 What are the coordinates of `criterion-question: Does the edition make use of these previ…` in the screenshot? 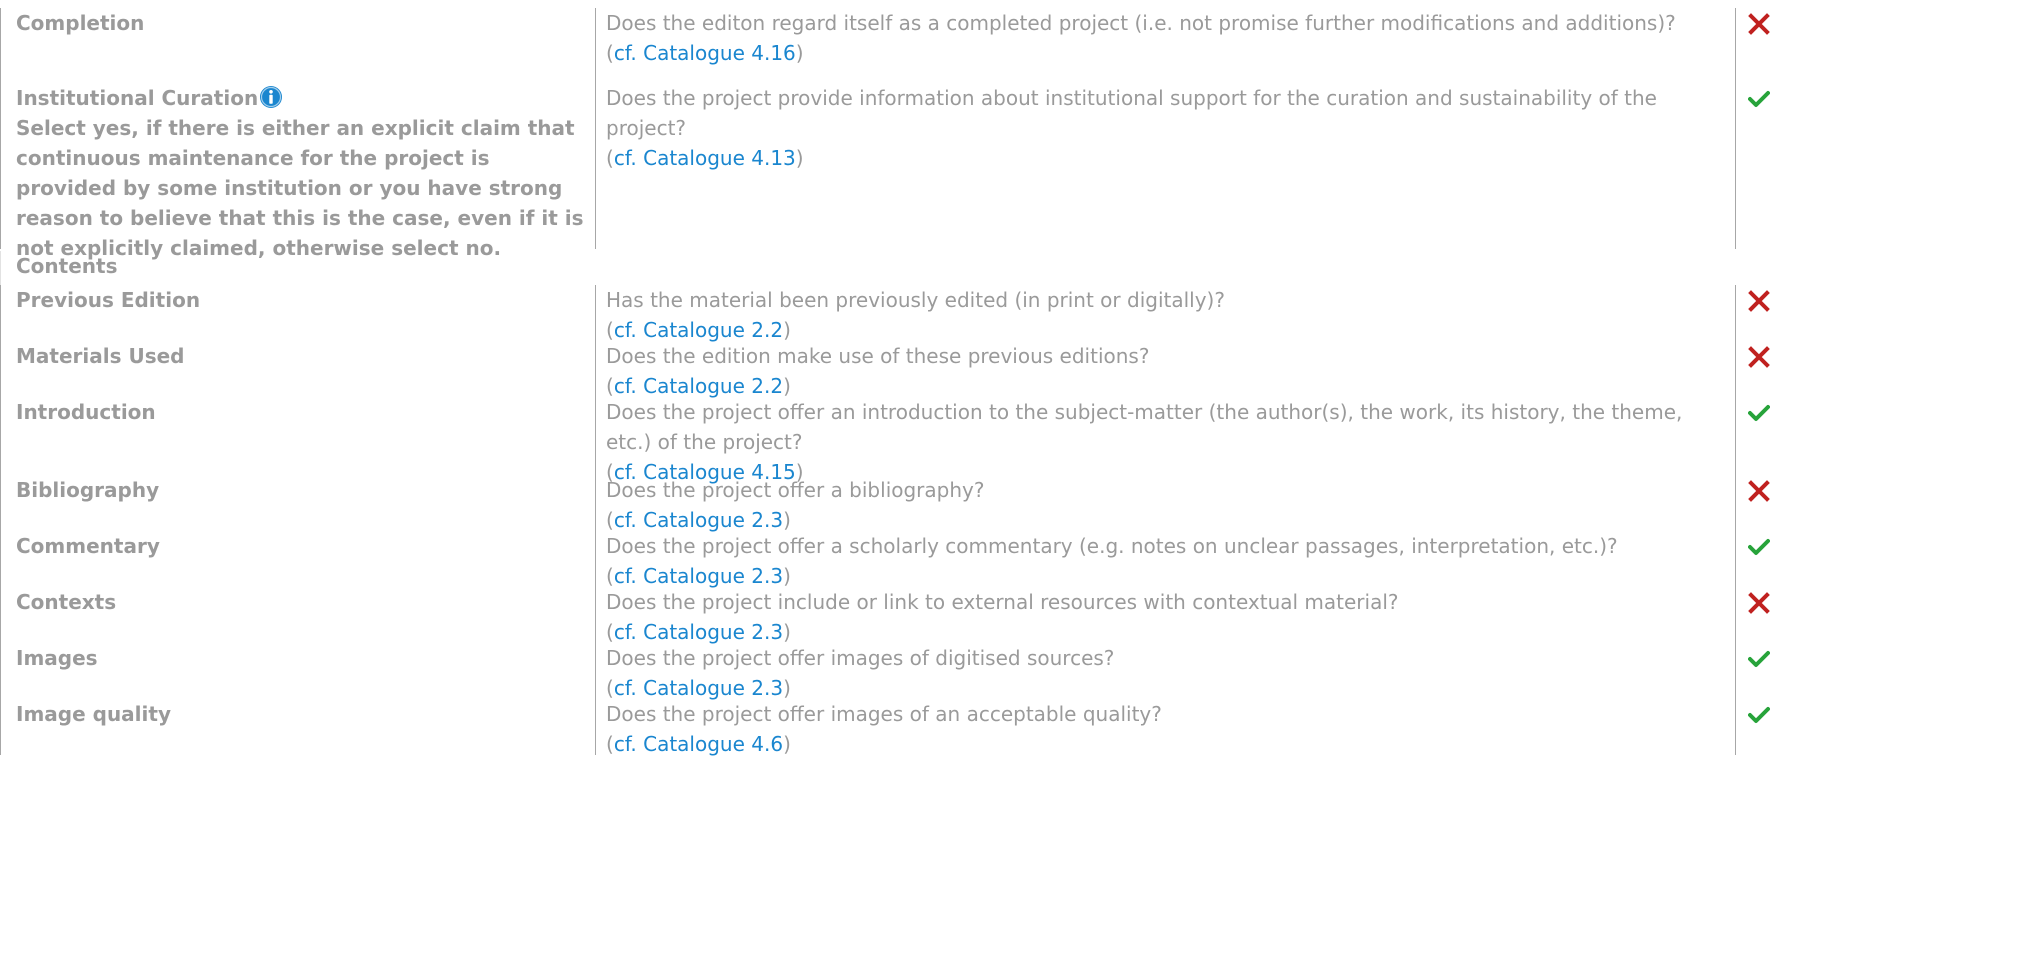 It's located at (878, 356).